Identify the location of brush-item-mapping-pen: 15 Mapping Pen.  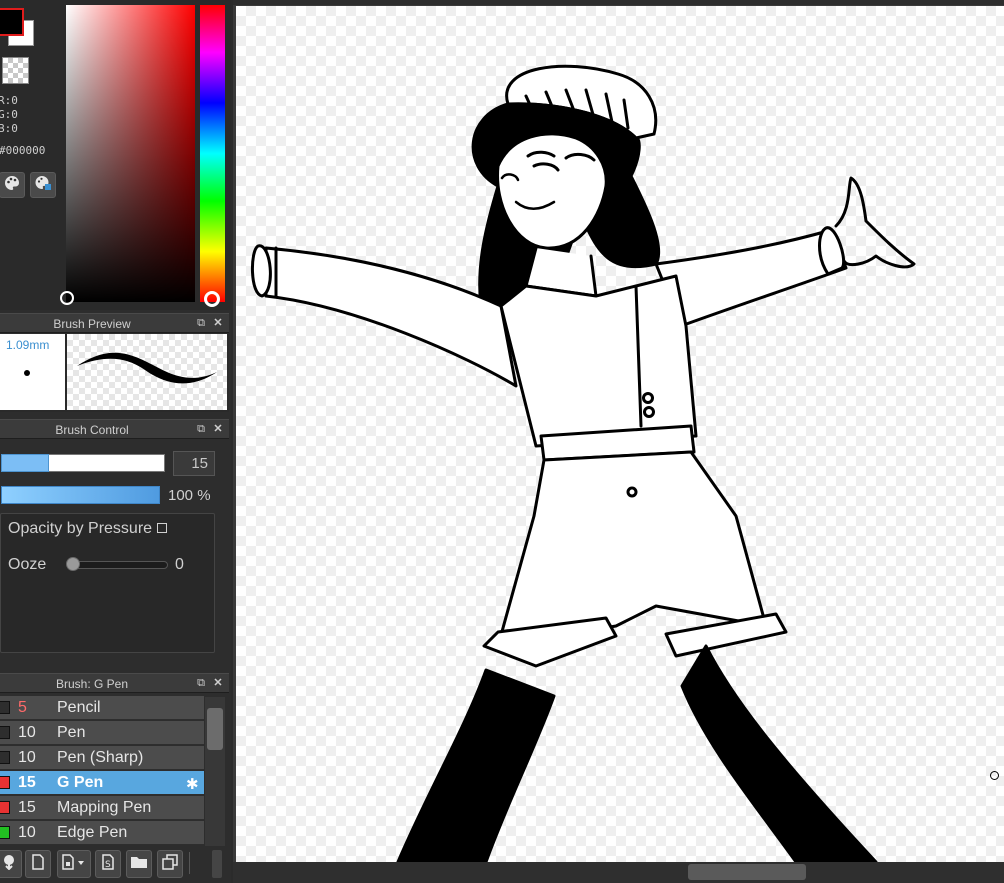
(102, 808).